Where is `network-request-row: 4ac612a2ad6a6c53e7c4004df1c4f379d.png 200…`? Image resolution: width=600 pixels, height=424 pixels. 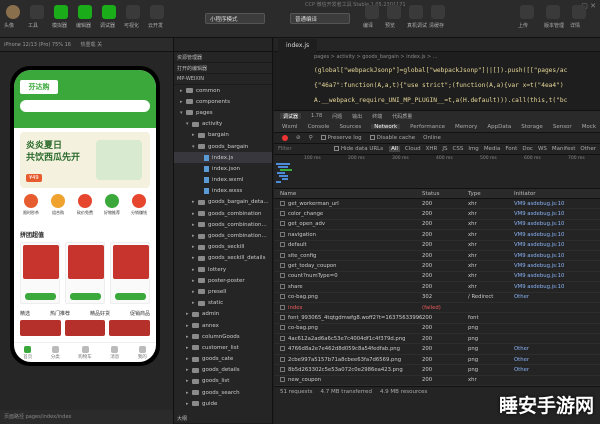 network-request-row: 4ac612a2ad6a6c53e7c4004df1c4f379d.png 200… is located at coordinates (437, 339).